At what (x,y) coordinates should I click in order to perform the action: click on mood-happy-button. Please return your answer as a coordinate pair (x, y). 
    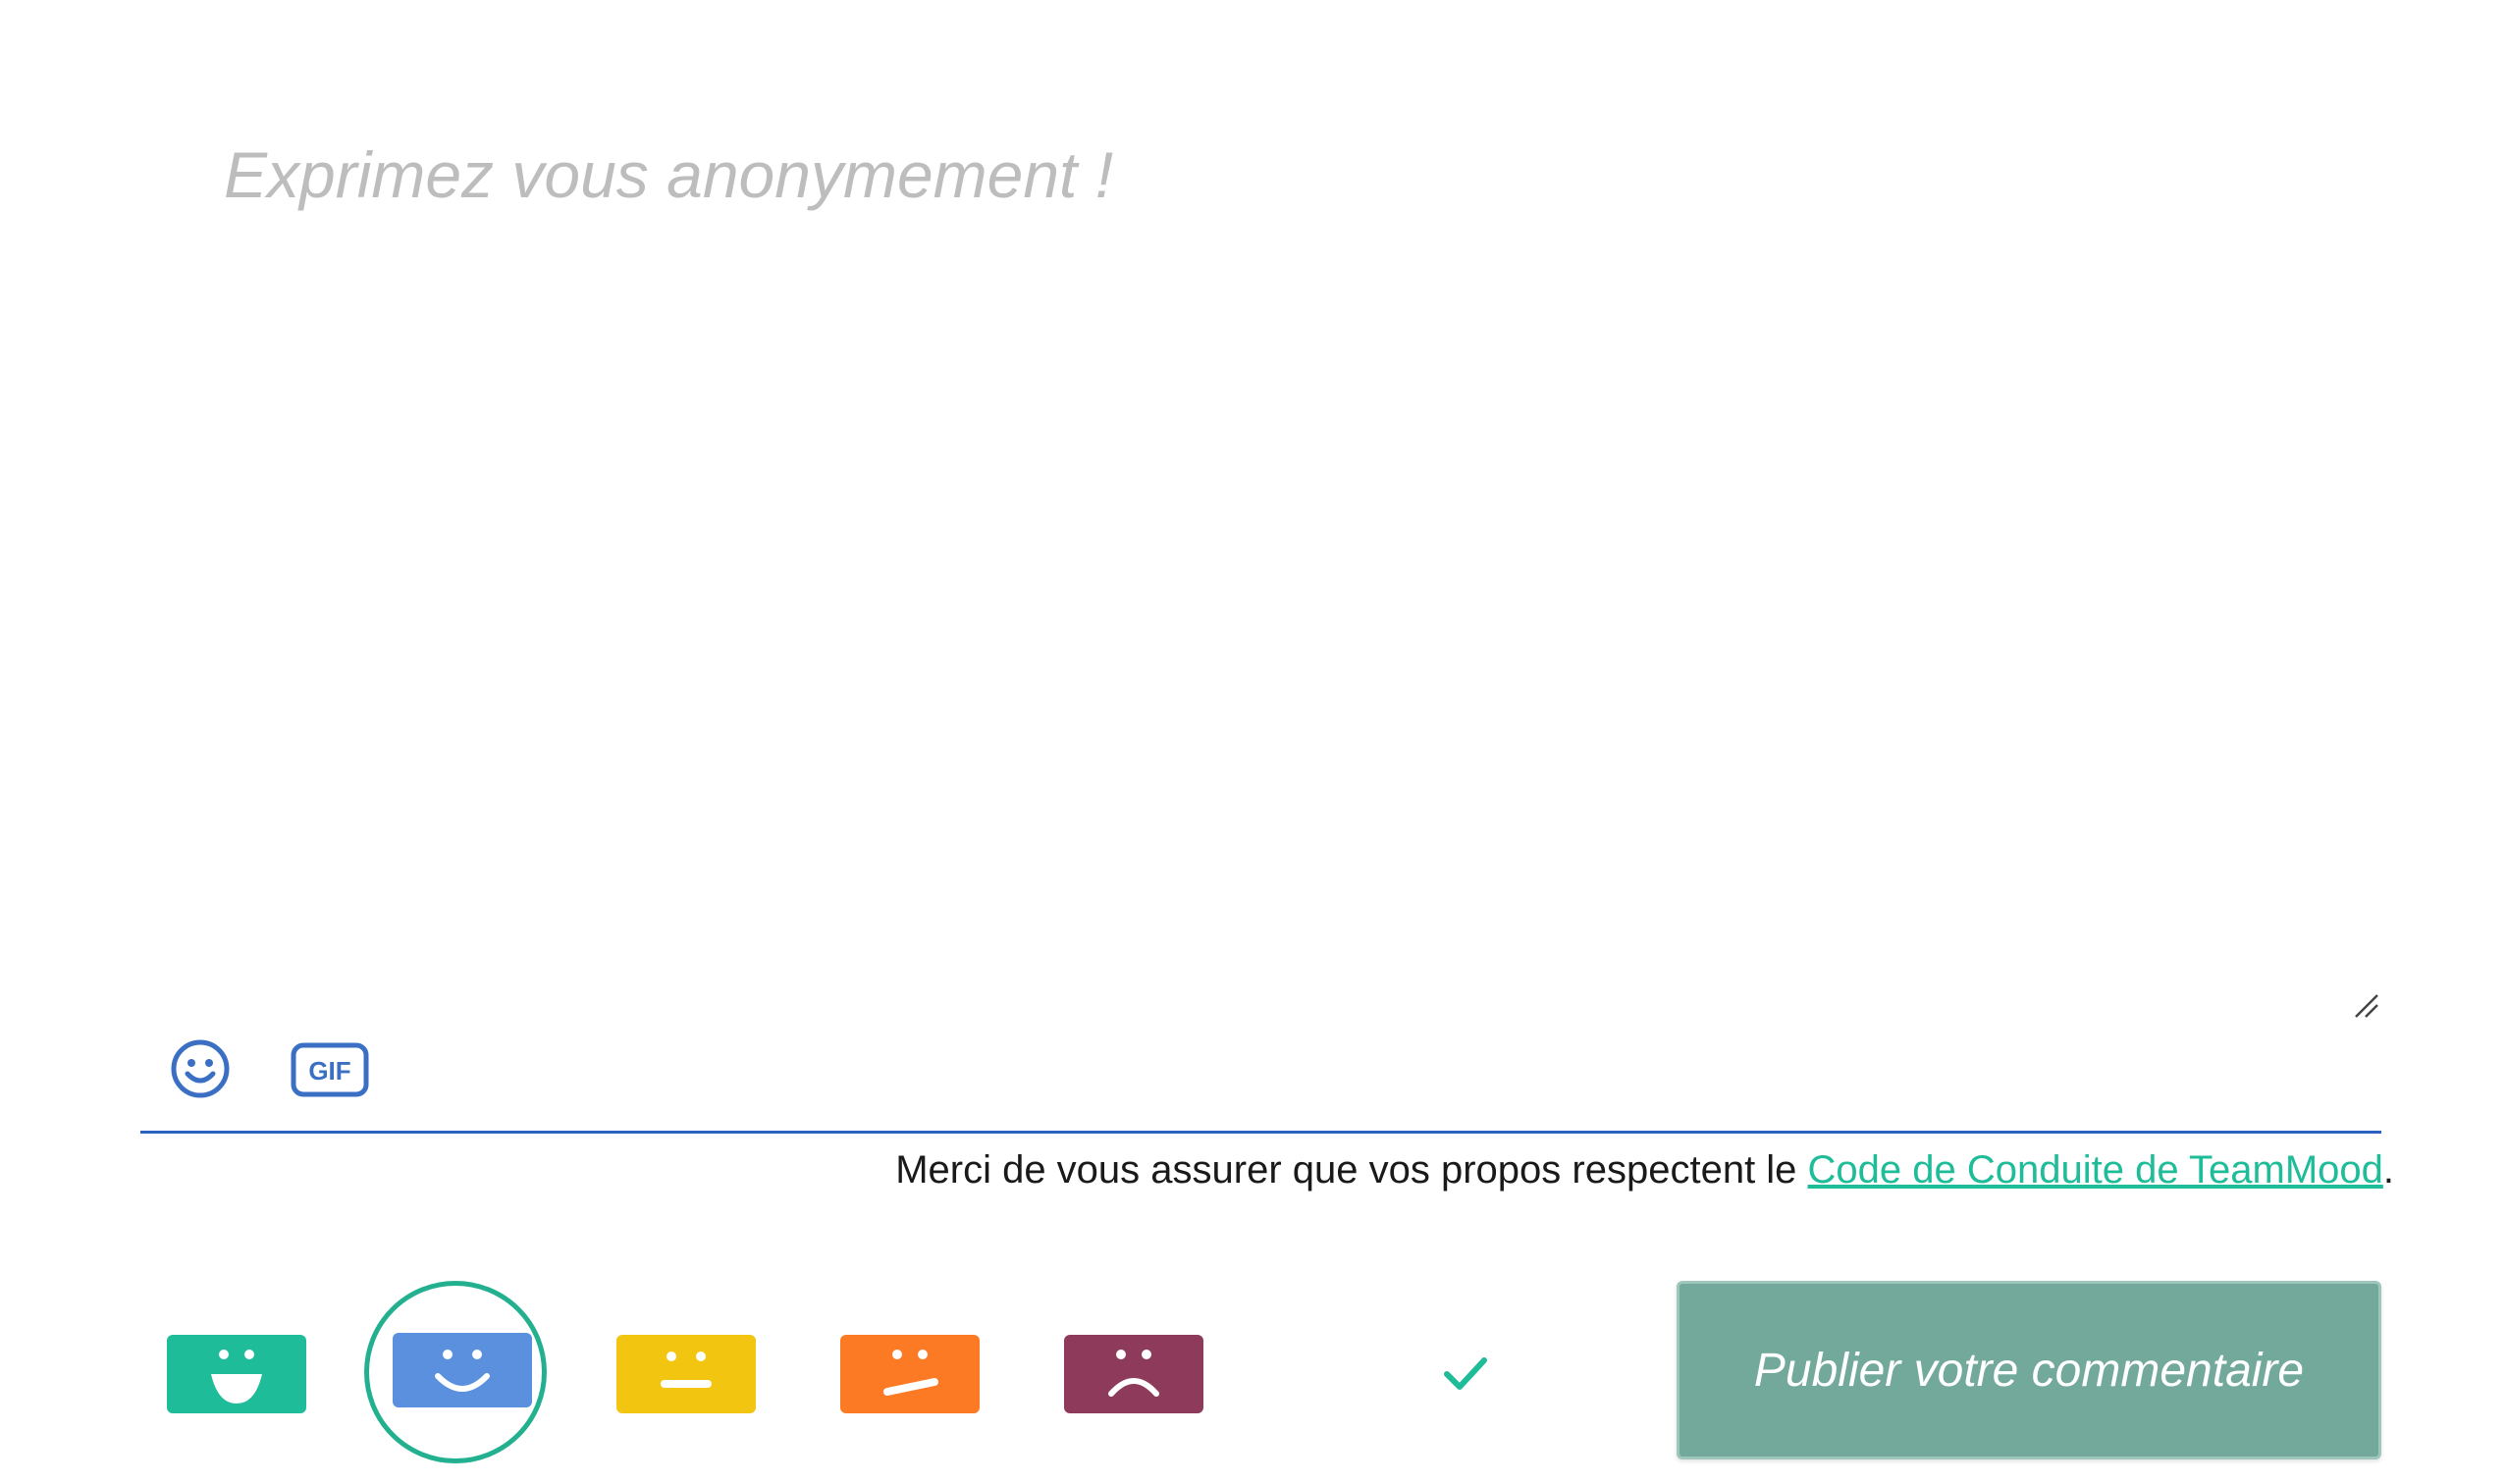
    Looking at the image, I should click on (462, 1370).